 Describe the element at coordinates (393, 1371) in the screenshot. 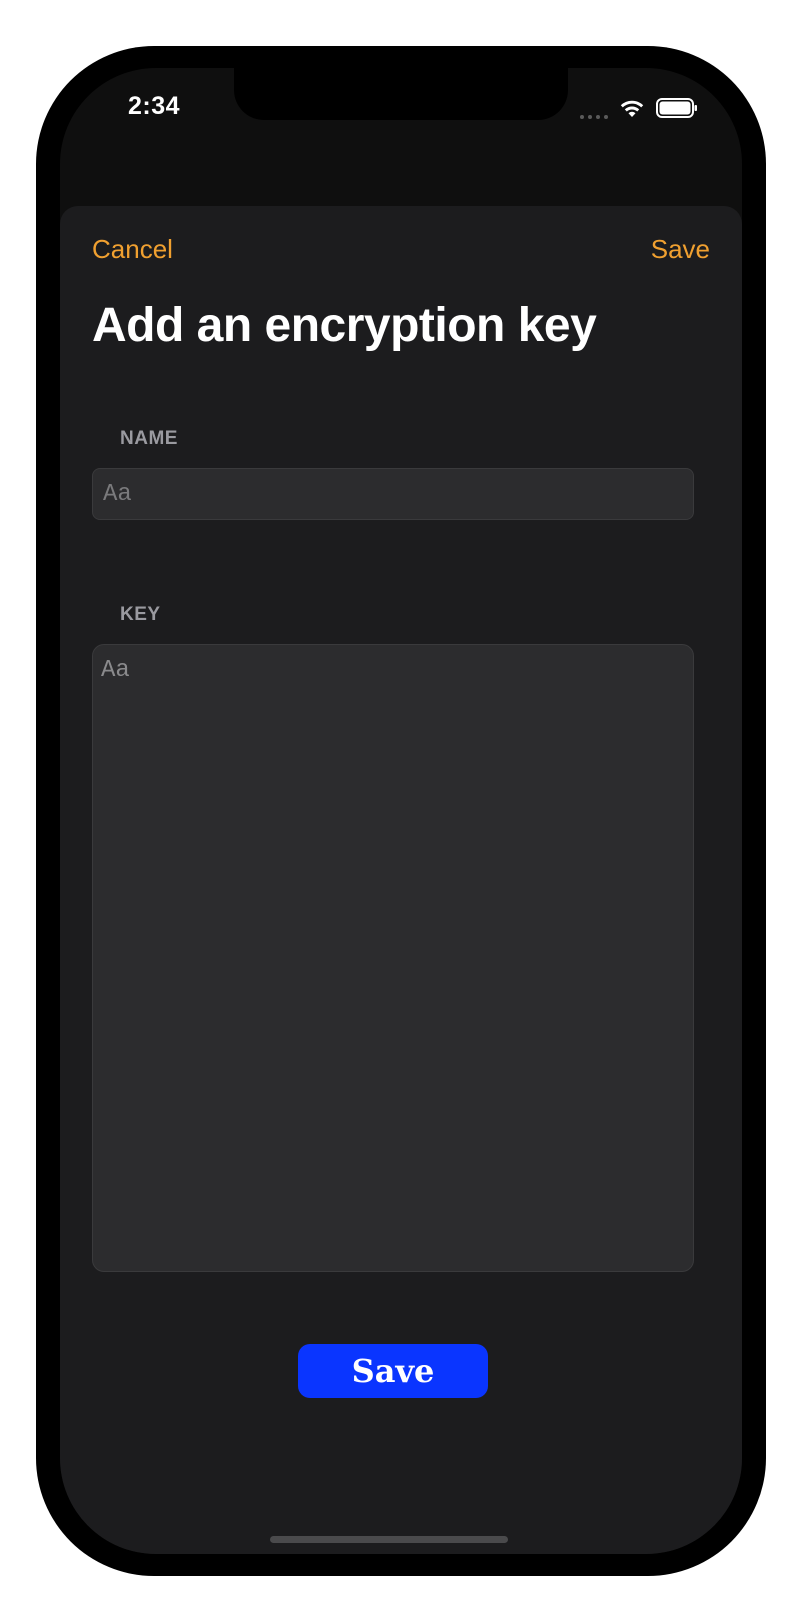

I see `save-button: Save` at that location.